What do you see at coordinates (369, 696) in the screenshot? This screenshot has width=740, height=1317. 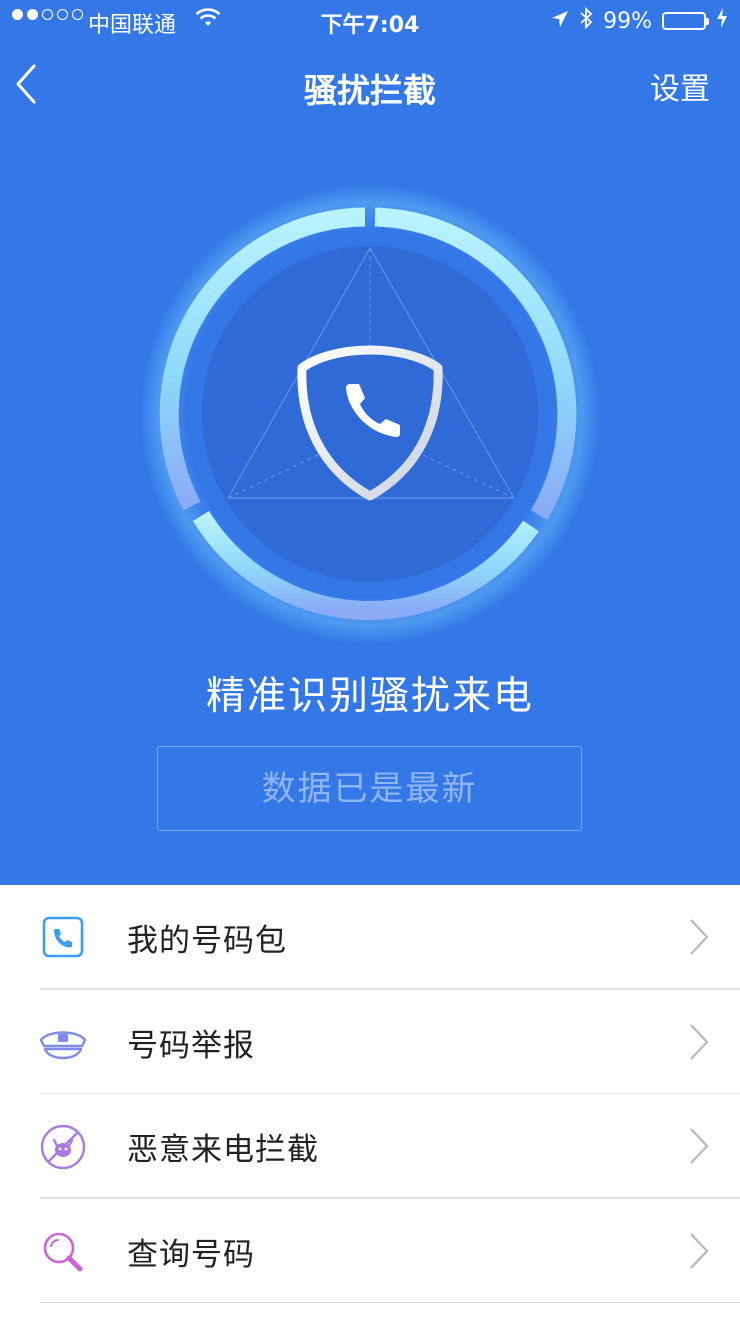 I see `headline: 精准识别骚扰来电` at bounding box center [369, 696].